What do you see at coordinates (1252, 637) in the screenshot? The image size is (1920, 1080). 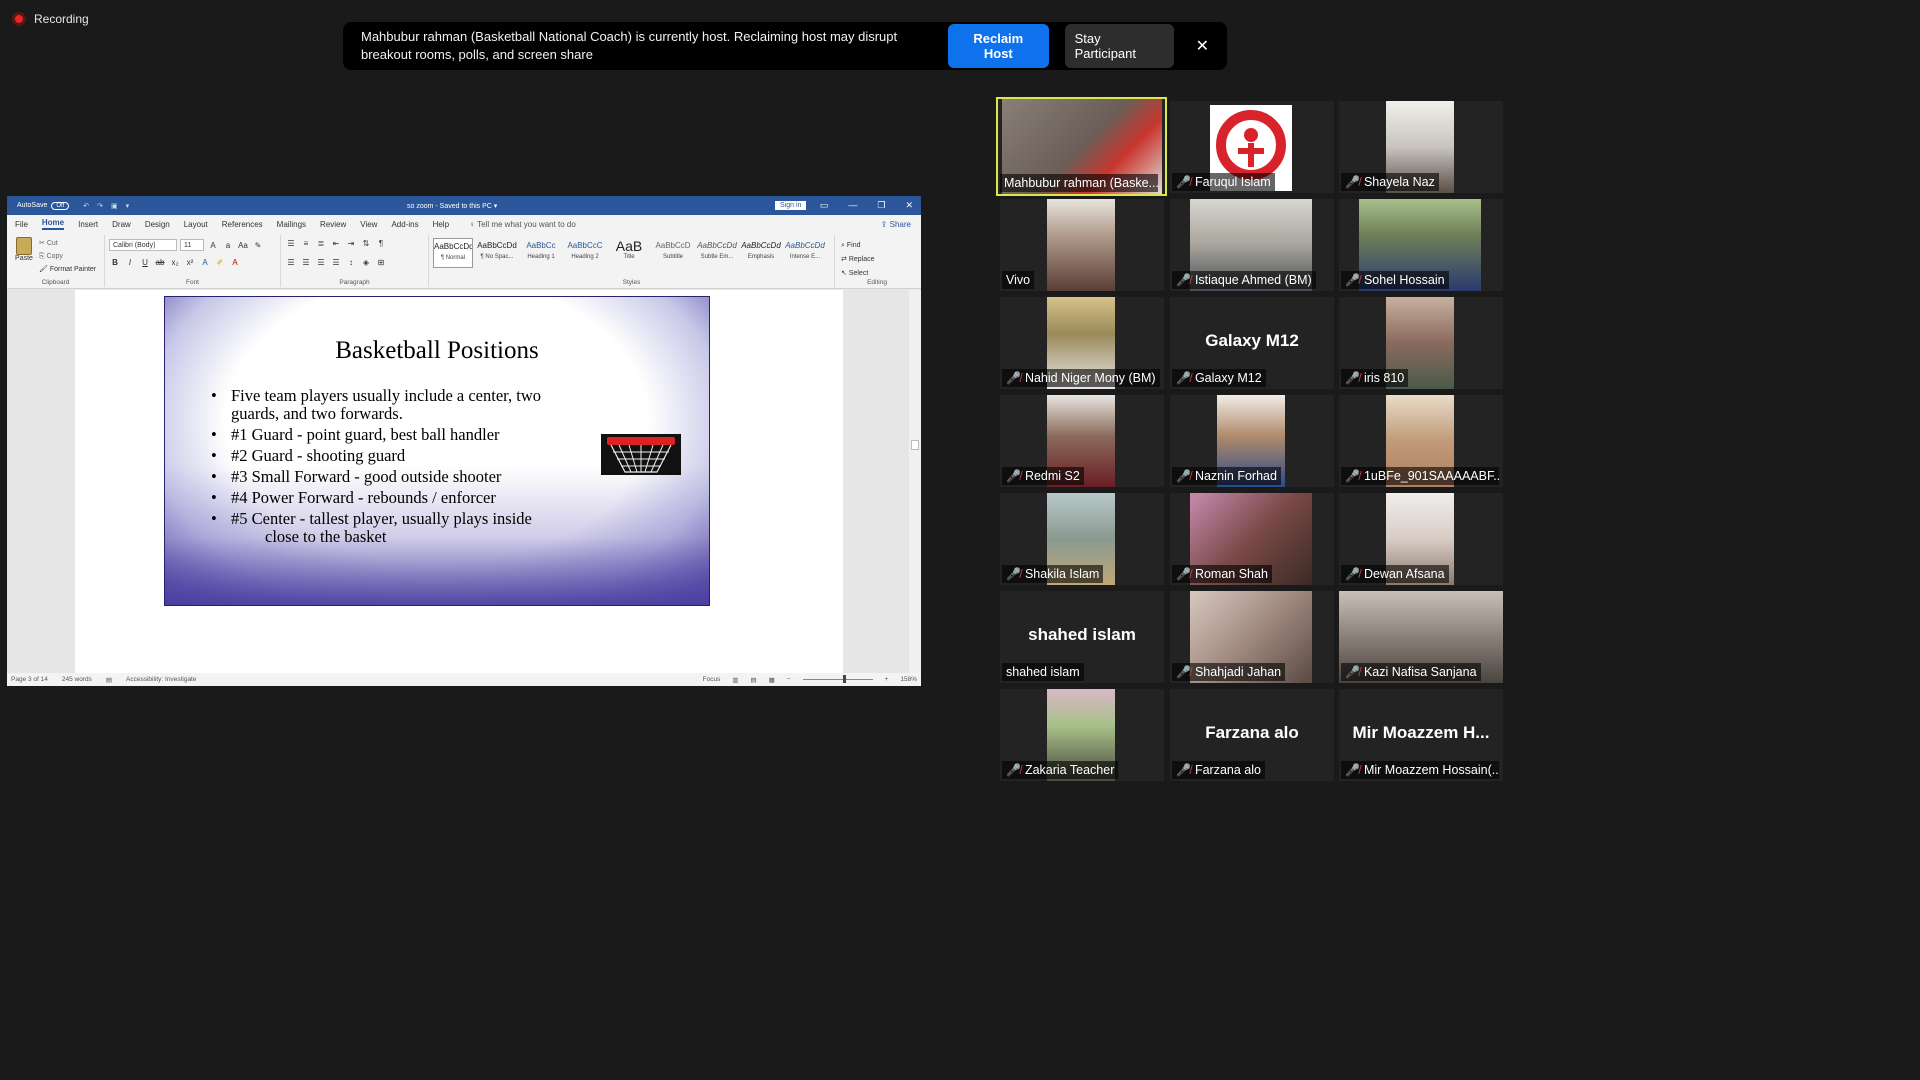 I see `participant-tile: 🎤̸ Shahjadi Jahan` at bounding box center [1252, 637].